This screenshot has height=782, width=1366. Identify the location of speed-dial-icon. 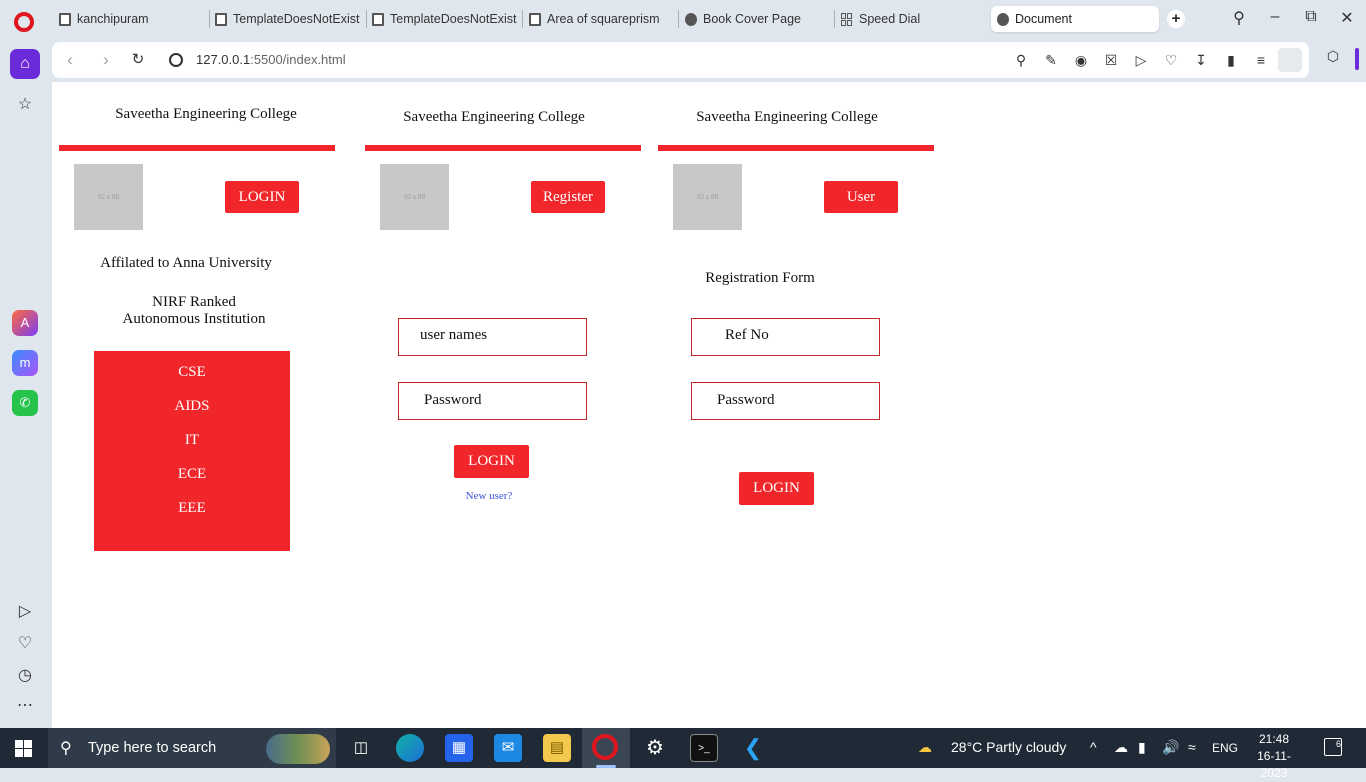
(847, 19).